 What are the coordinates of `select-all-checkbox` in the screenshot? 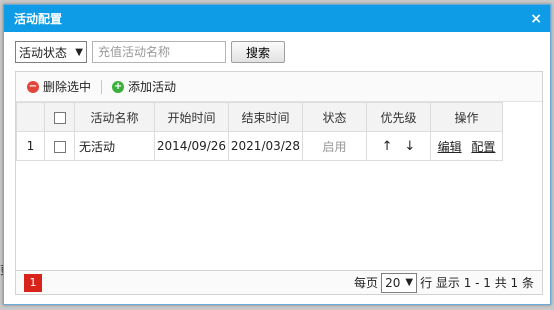 It's located at (59, 117).